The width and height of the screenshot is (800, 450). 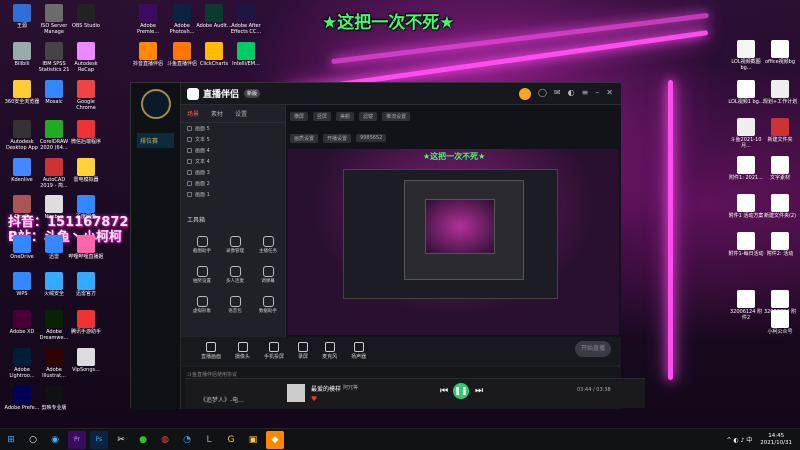 I want to click on prev-icon: ⏮, so click(x=444, y=391).